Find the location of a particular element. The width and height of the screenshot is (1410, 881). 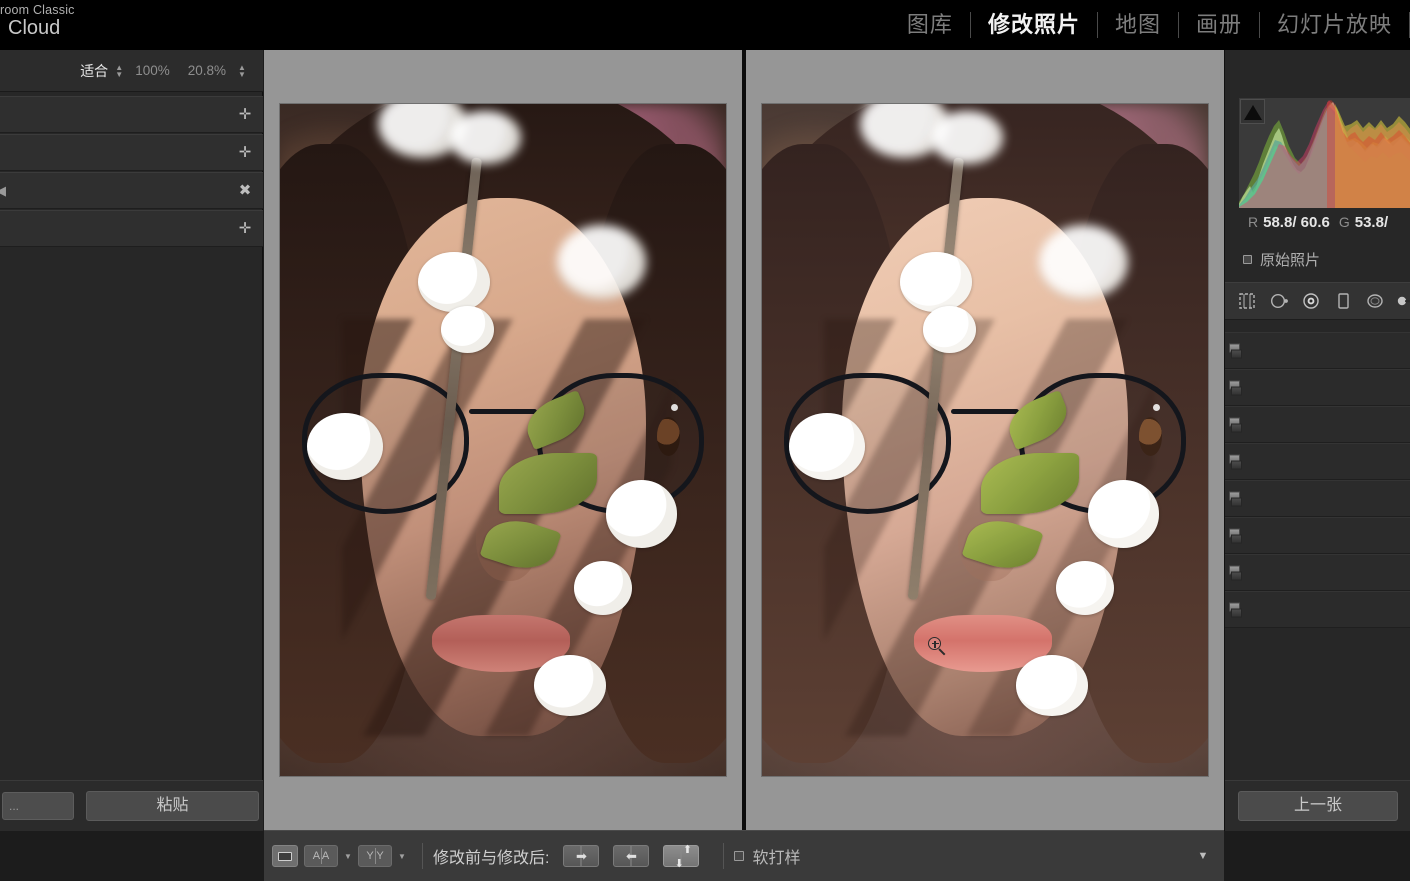

zoom-fit-stepper: ▲ ▼ is located at coordinates (119, 70).